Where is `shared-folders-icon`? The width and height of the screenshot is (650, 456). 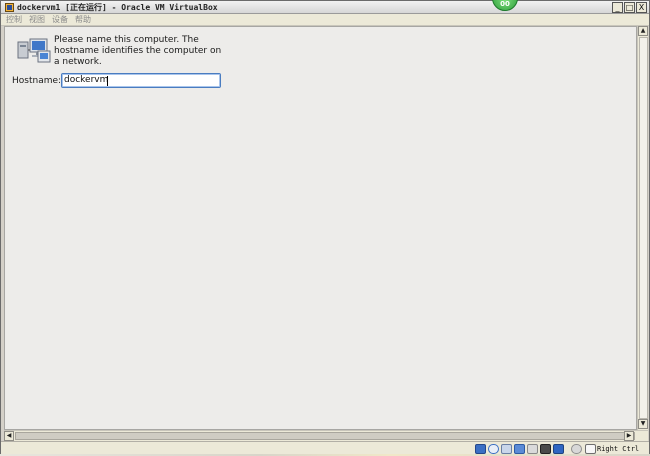
shared-folders-icon is located at coordinates (519, 449).